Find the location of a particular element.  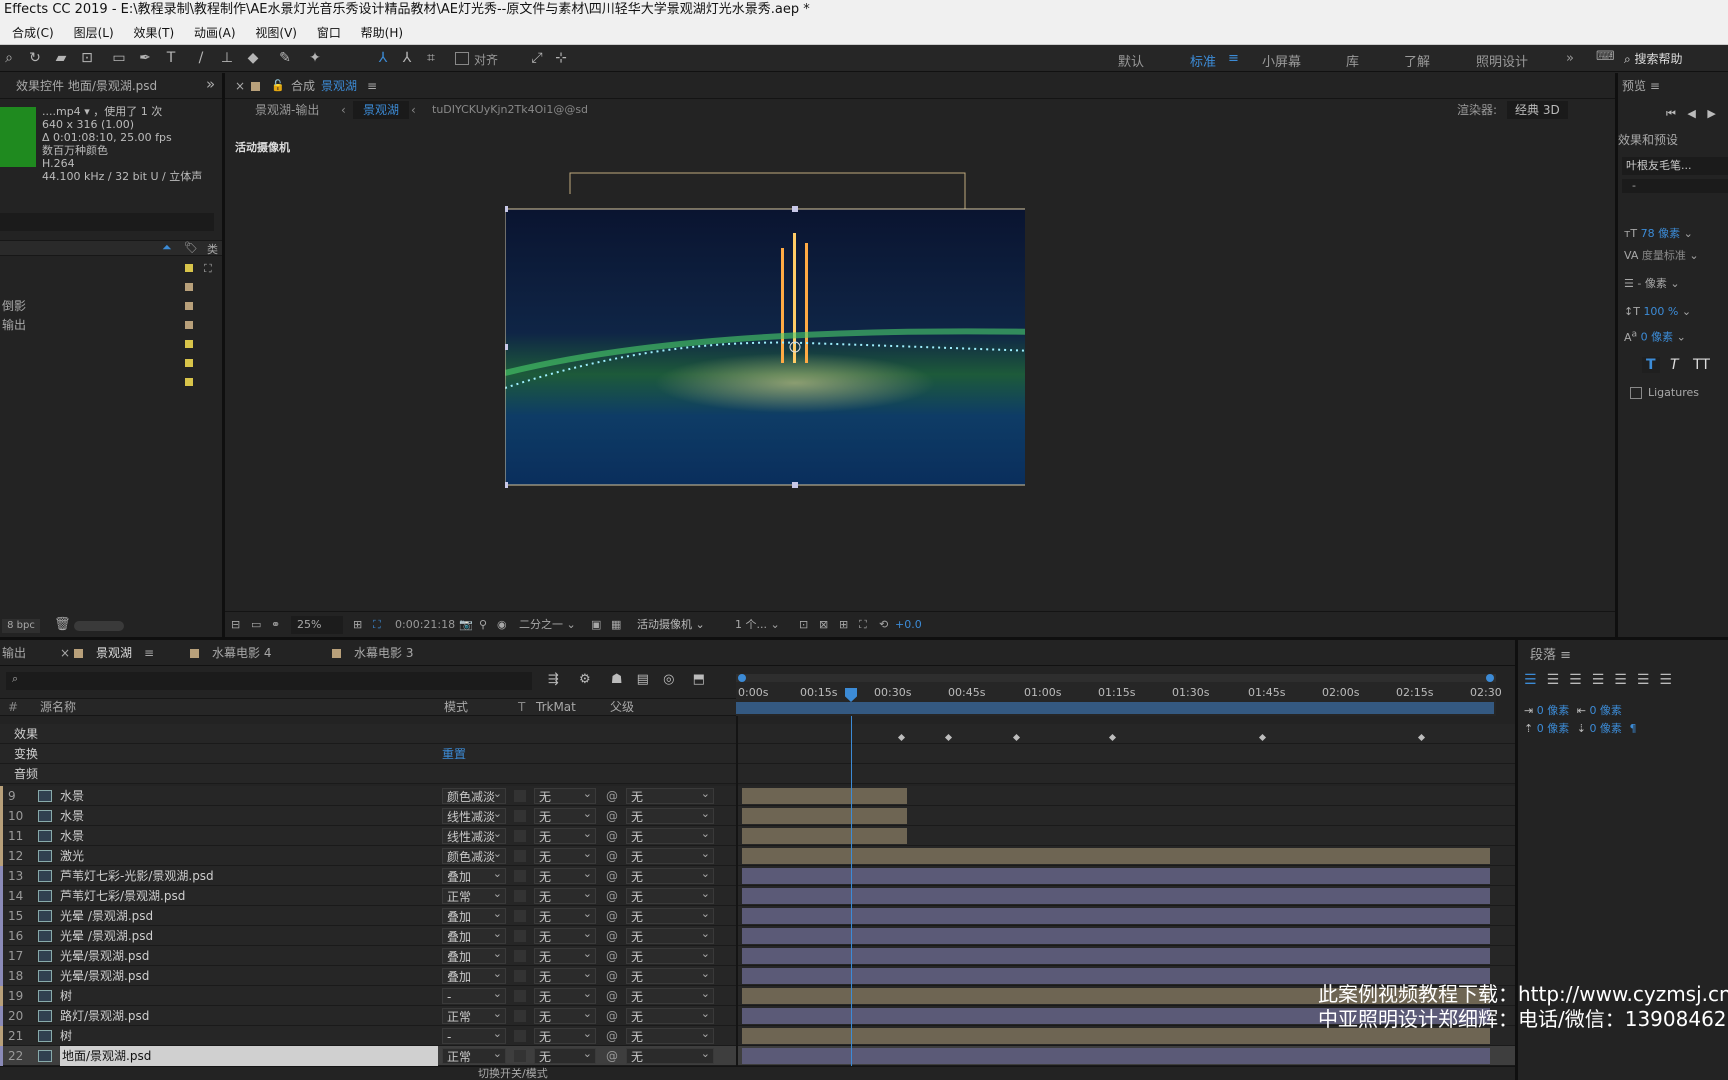

first-frame-icon: ⏮ is located at coordinates (1671, 113).